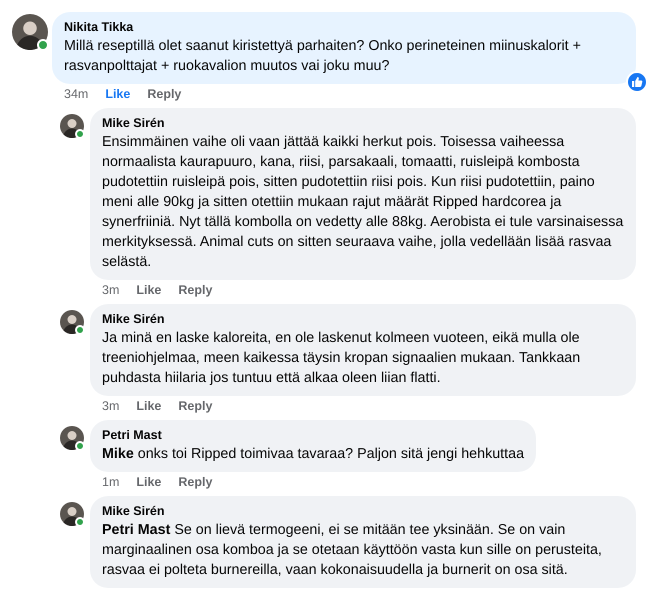 The height and width of the screenshot is (595, 662). Describe the element at coordinates (313, 435) in the screenshot. I see `author-name: Petri Mast` at that location.